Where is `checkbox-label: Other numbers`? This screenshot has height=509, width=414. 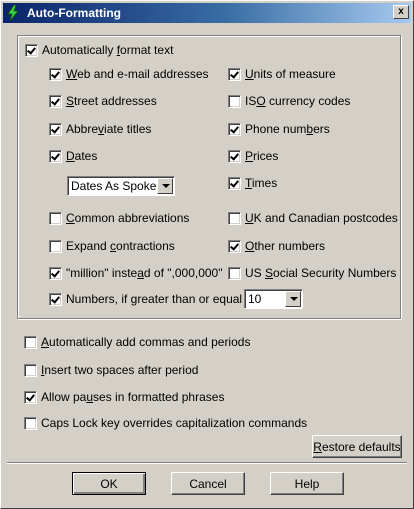 checkbox-label: Other numbers is located at coordinates (285, 246).